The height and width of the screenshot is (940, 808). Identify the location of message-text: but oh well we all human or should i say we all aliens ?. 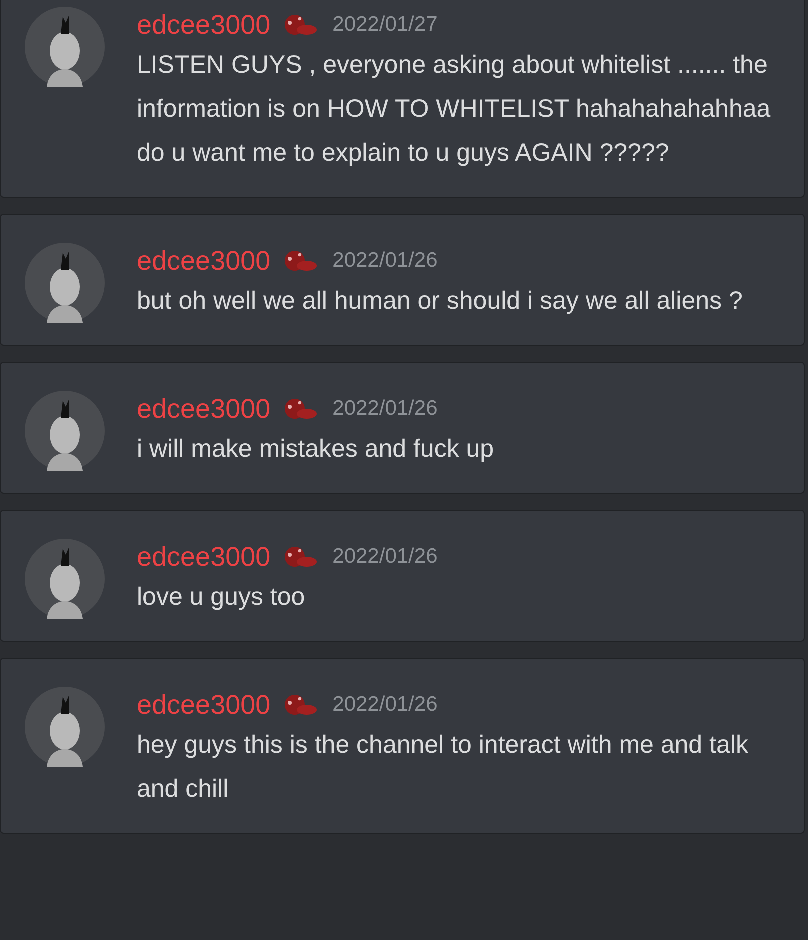
(440, 301).